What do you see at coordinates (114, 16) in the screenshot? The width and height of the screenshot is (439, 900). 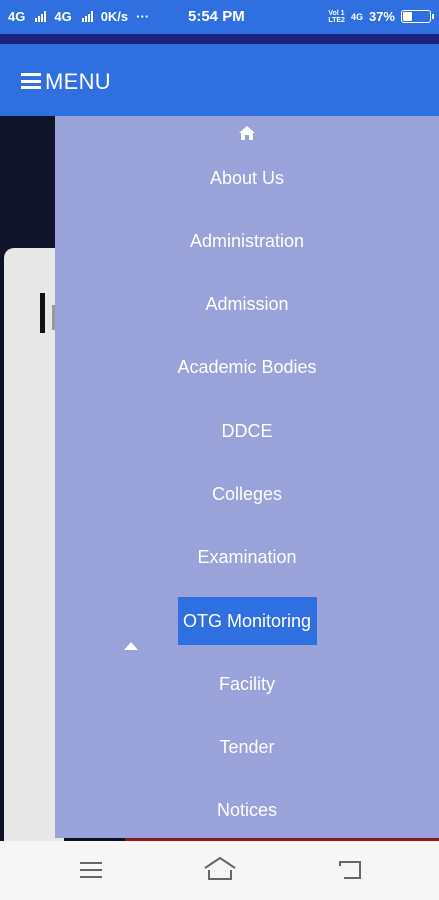 I see `network-speed: 0K/s` at bounding box center [114, 16].